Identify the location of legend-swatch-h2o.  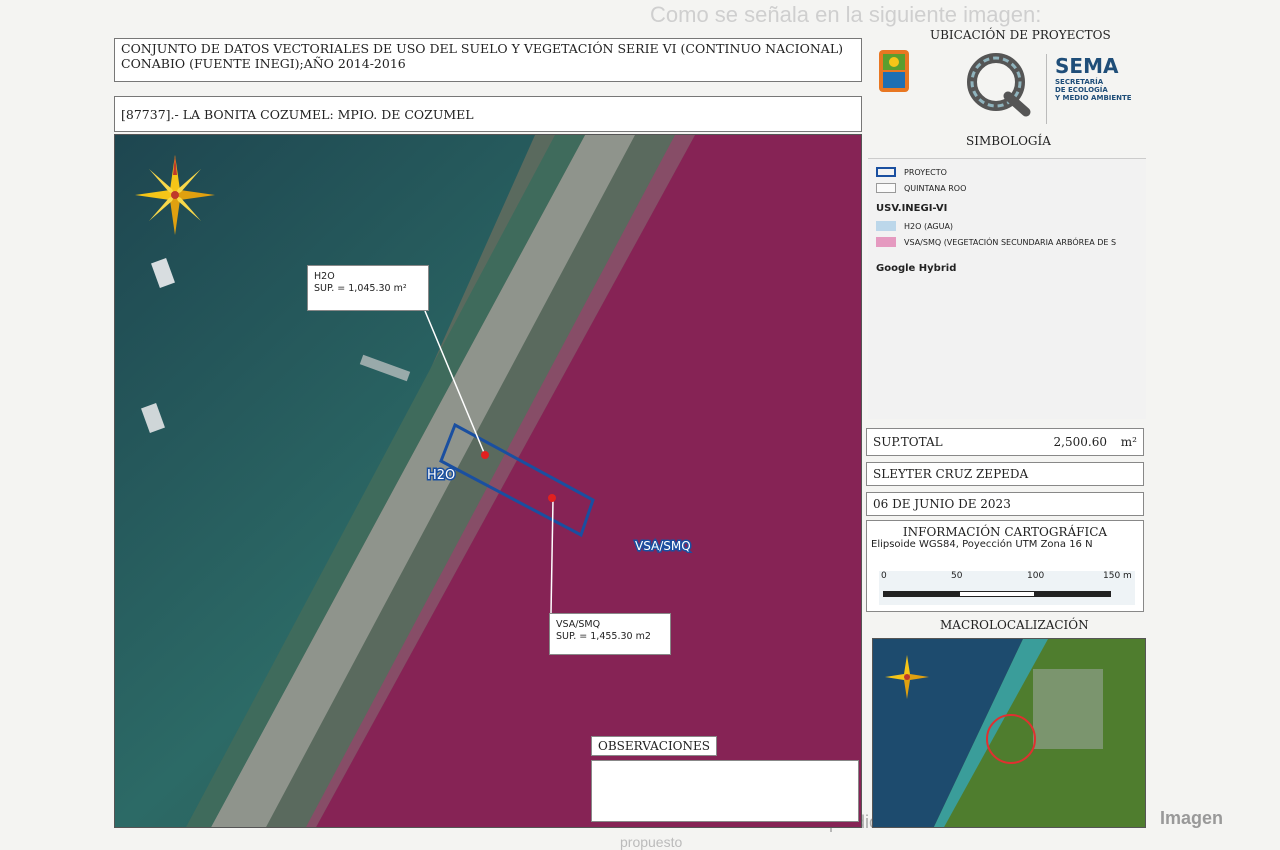
(886, 226).